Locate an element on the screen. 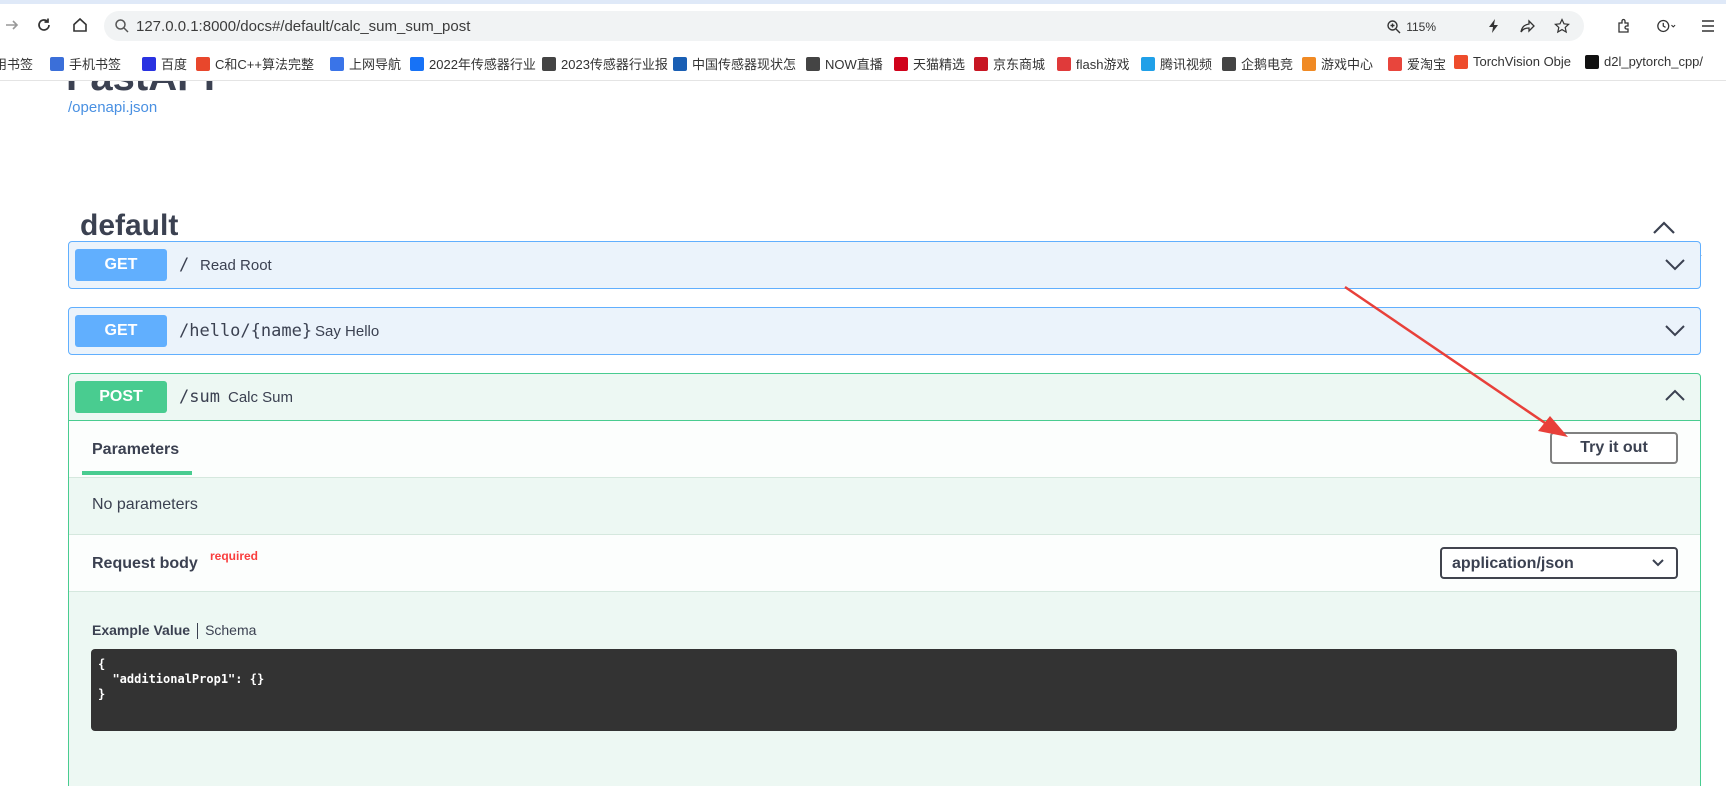 Image resolution: width=1726 pixels, height=786 pixels. bookmark-item: 2022年传感器行业 is located at coordinates (473, 63).